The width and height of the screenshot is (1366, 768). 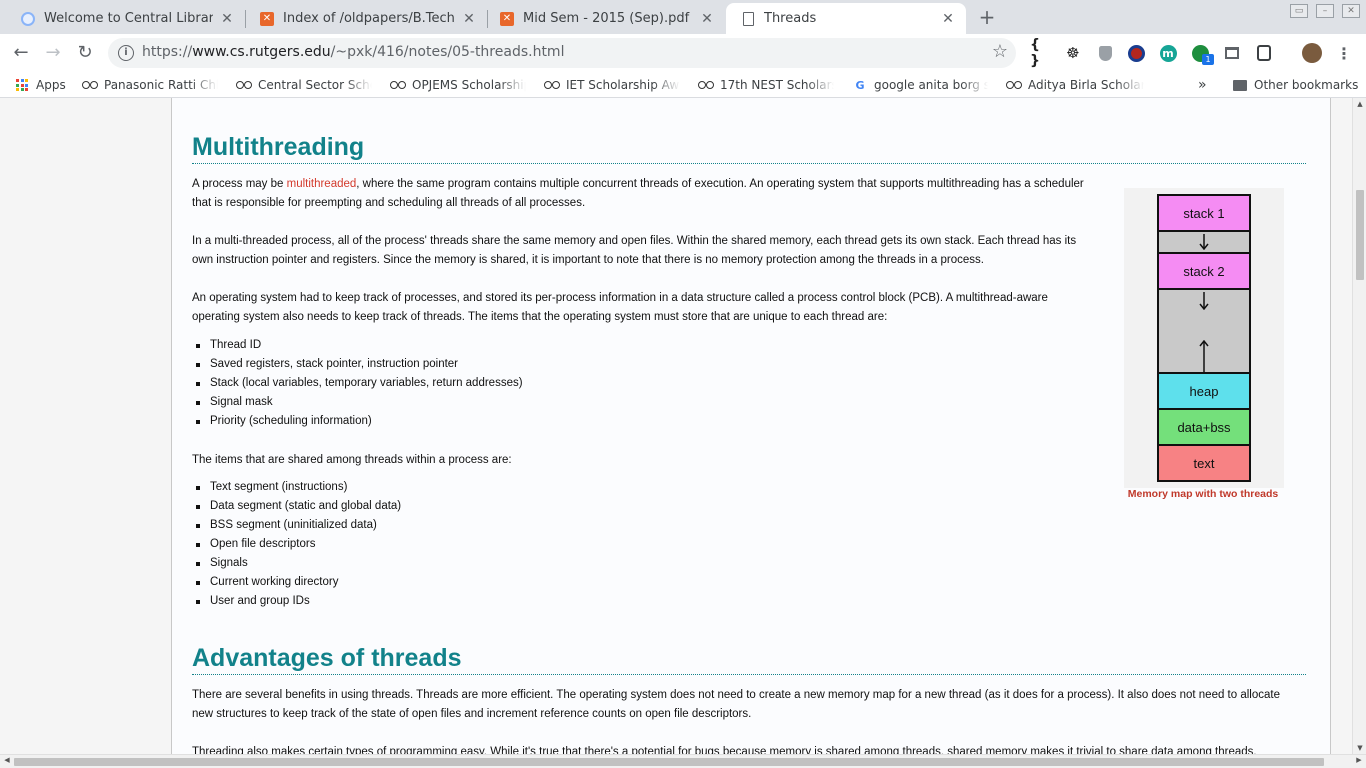 I want to click on horizontal-scrollbar: ◀ ▶, so click(x=683, y=761).